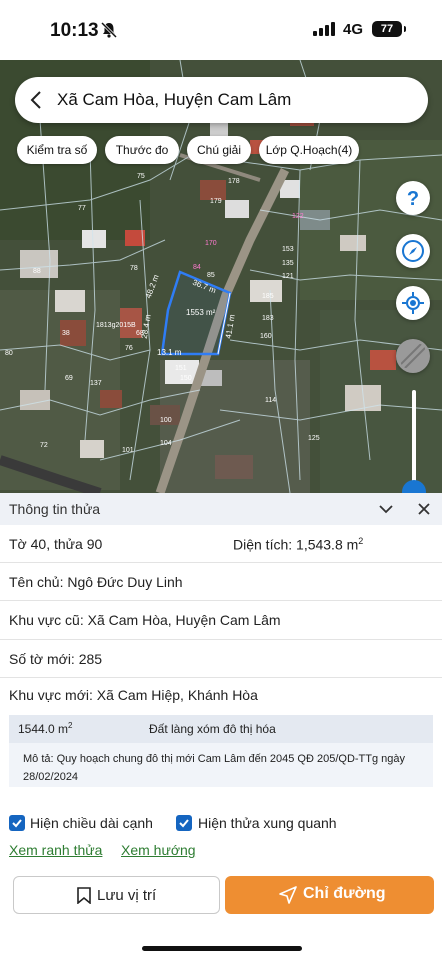 The image size is (442, 960). Describe the element at coordinates (96, 383) in the screenshot. I see `lot-label: 137` at that location.